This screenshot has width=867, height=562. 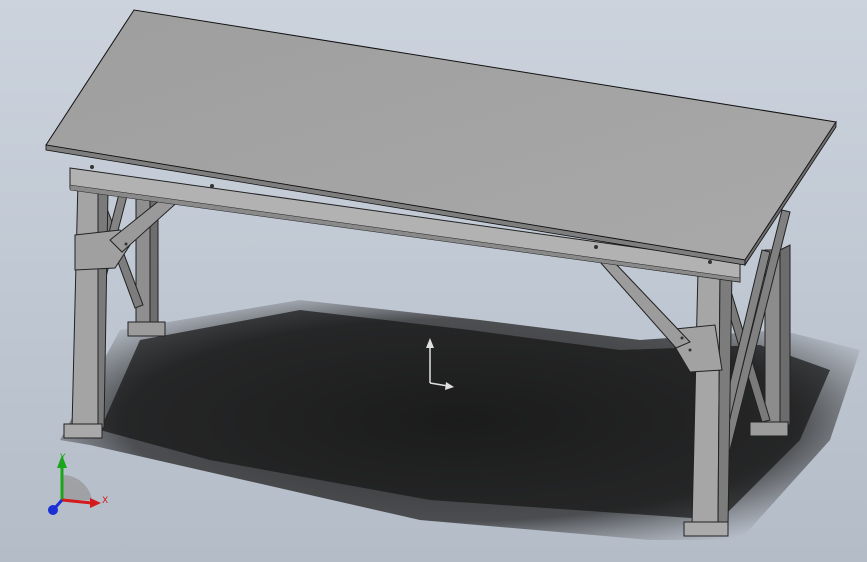 What do you see at coordinates (62, 458) in the screenshot?
I see `triad-y-label: Y` at bounding box center [62, 458].